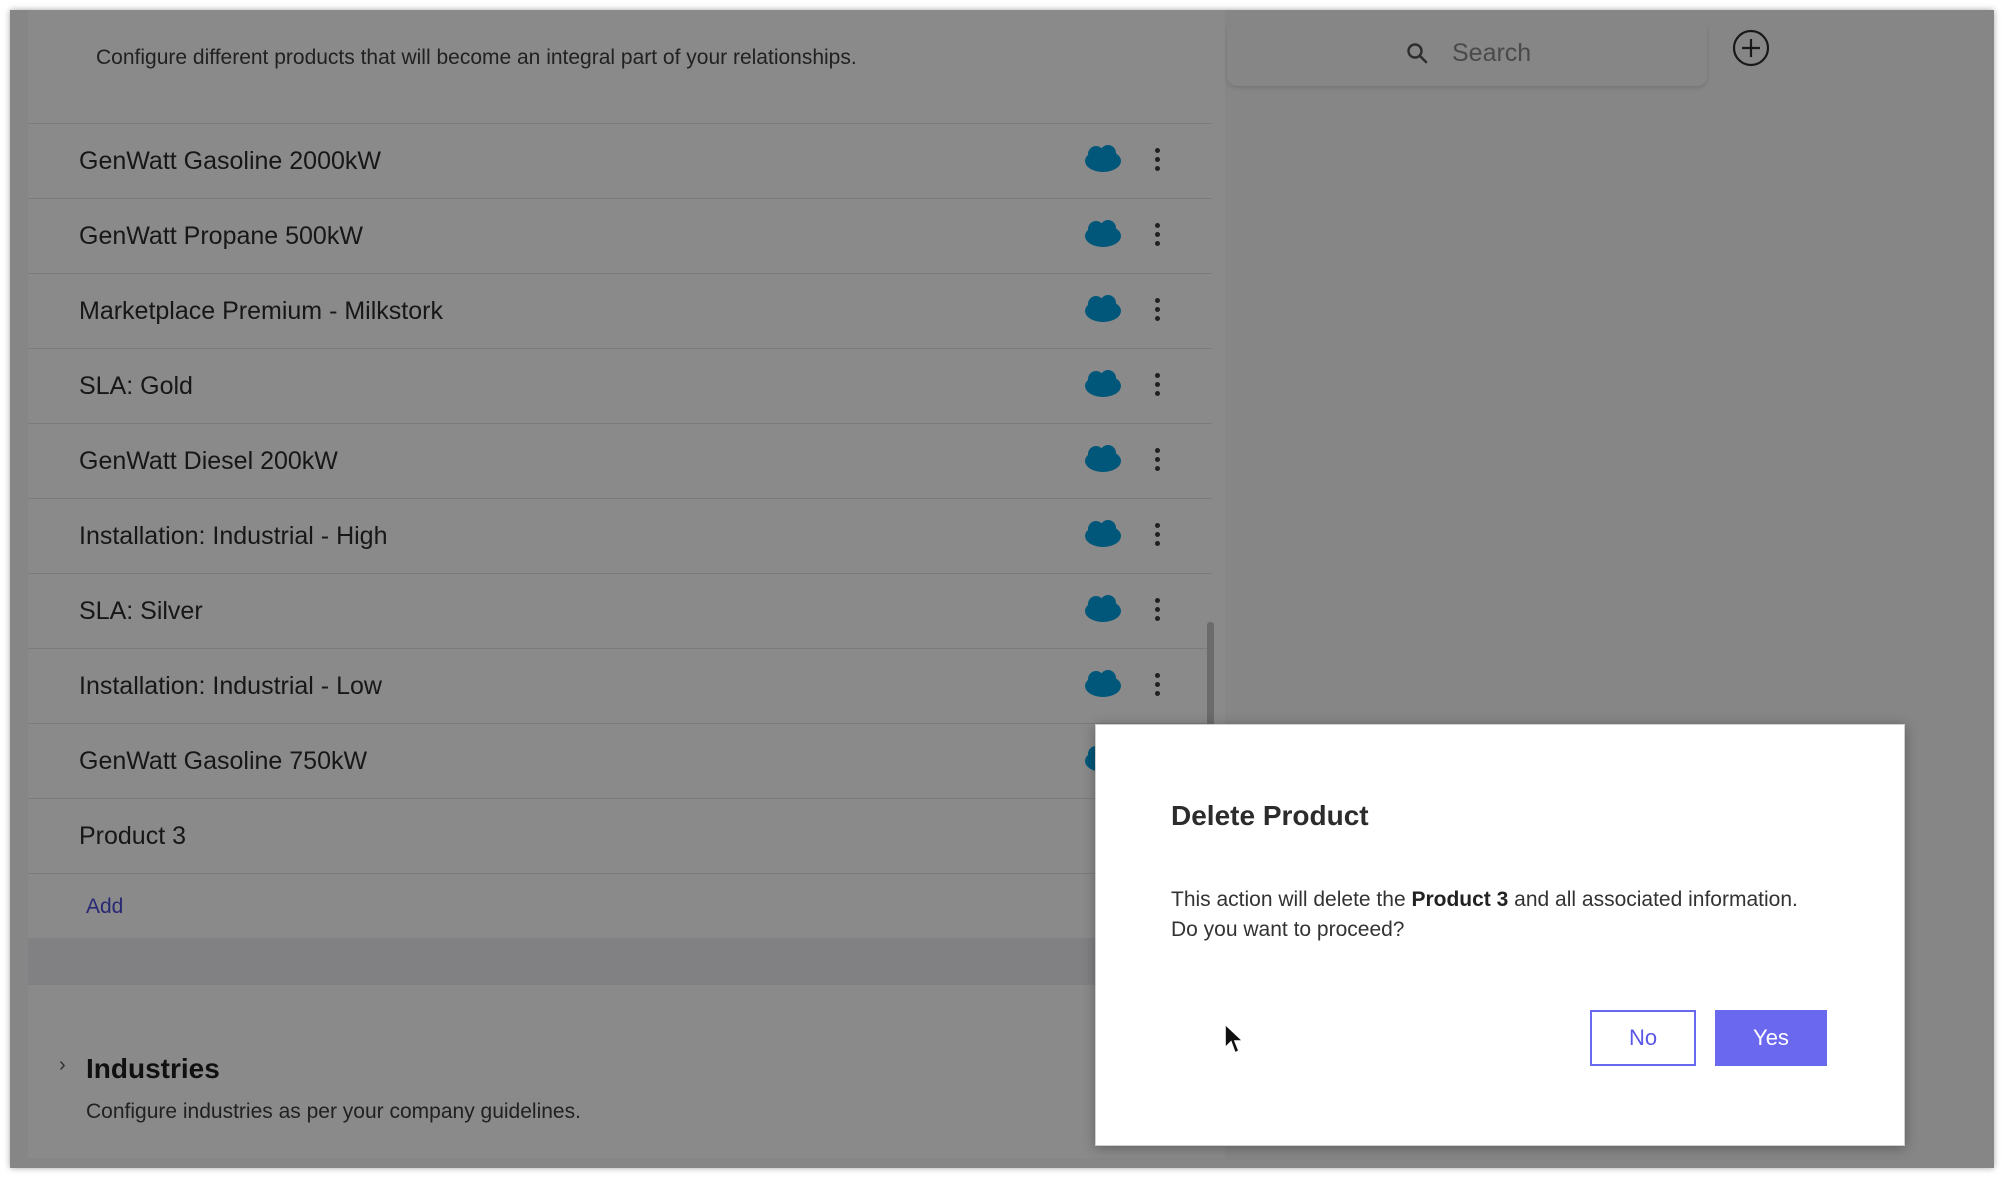 The image size is (2004, 1178). I want to click on yes-button: Yes, so click(1771, 1038).